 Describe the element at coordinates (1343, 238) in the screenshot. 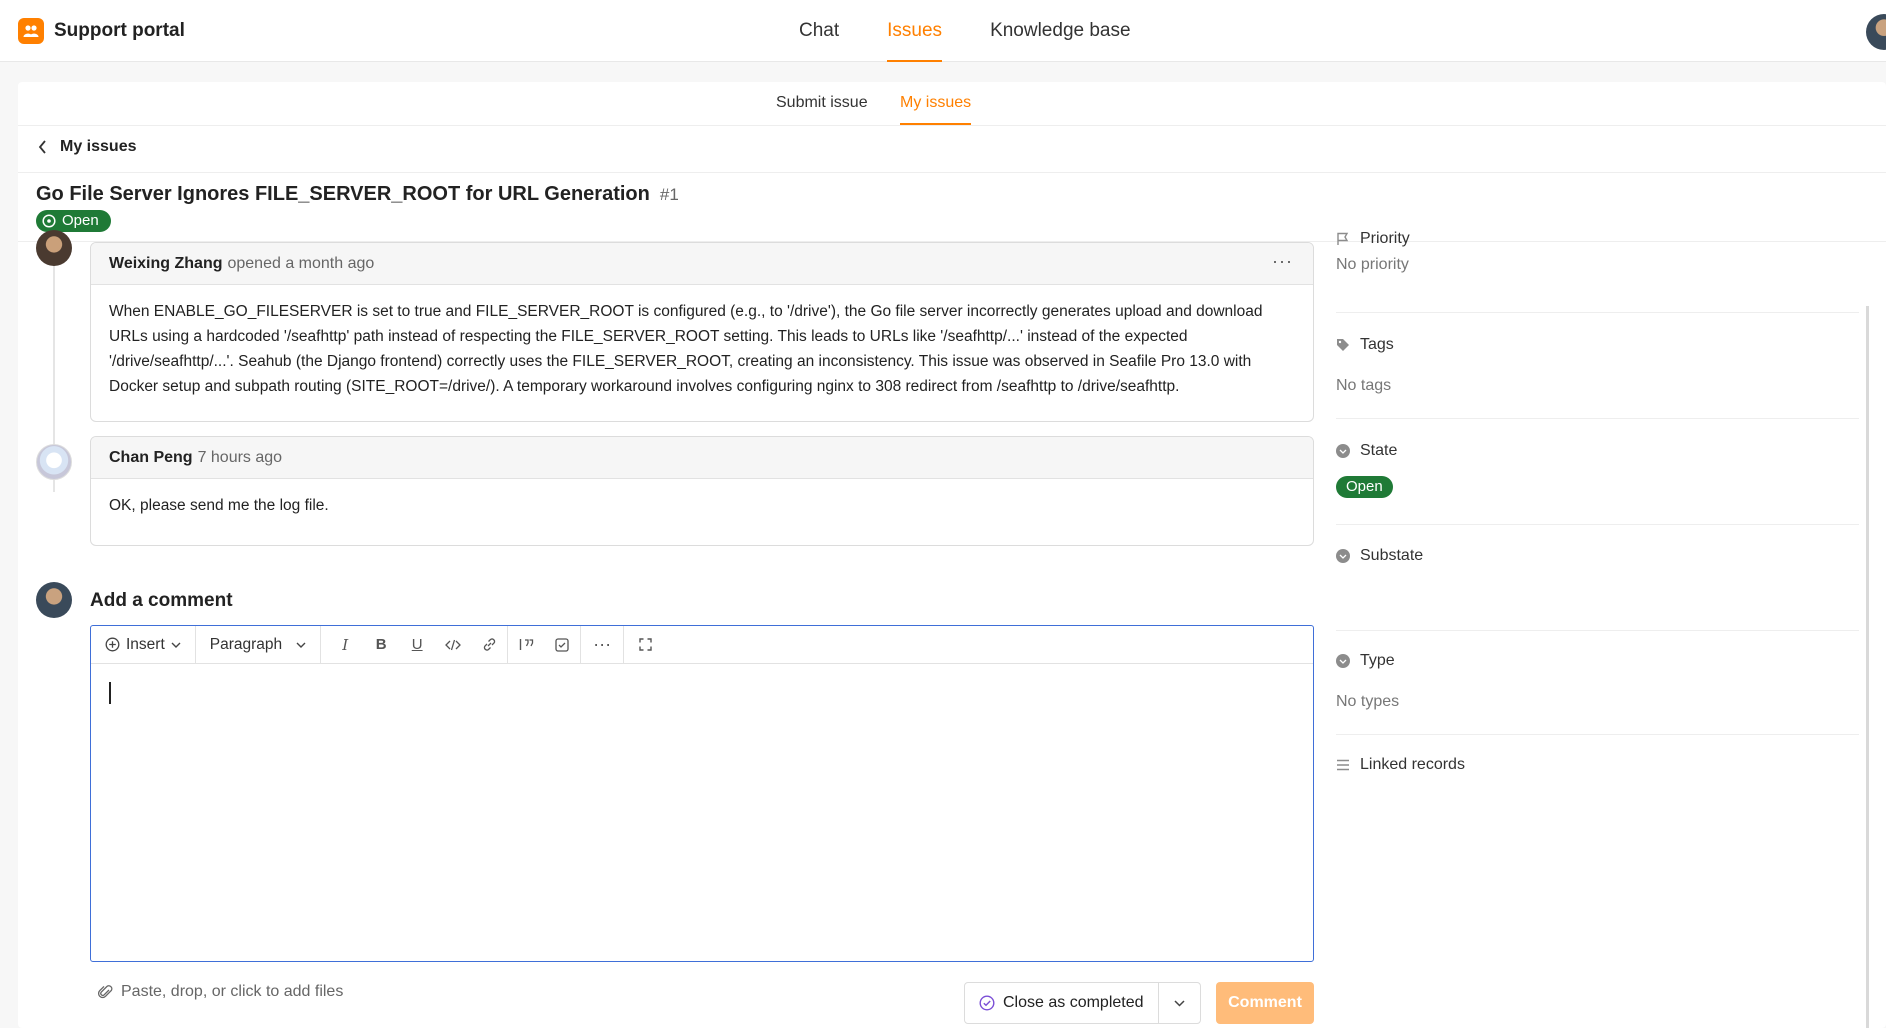

I see `flag-icon` at that location.